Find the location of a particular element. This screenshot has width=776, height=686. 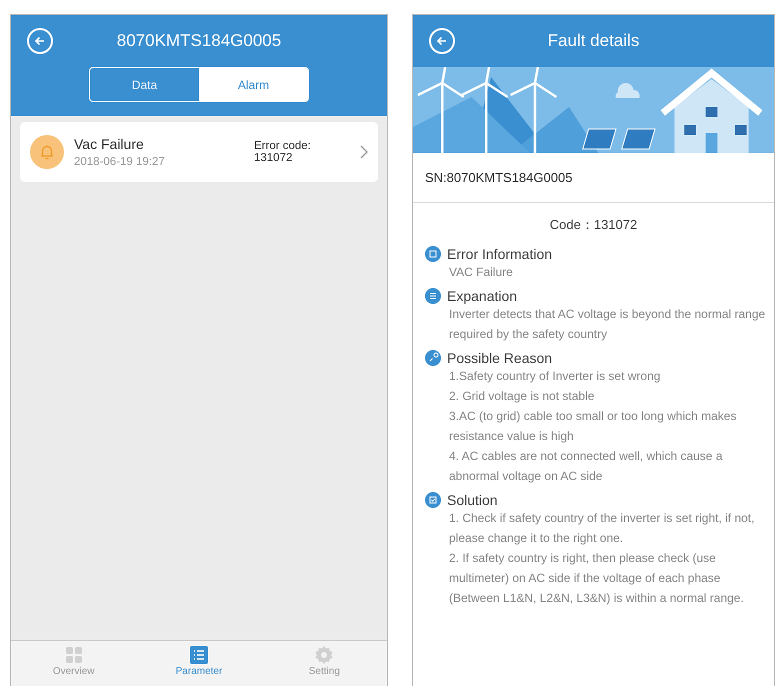

error-code-label: Error code: is located at coordinates (283, 146).